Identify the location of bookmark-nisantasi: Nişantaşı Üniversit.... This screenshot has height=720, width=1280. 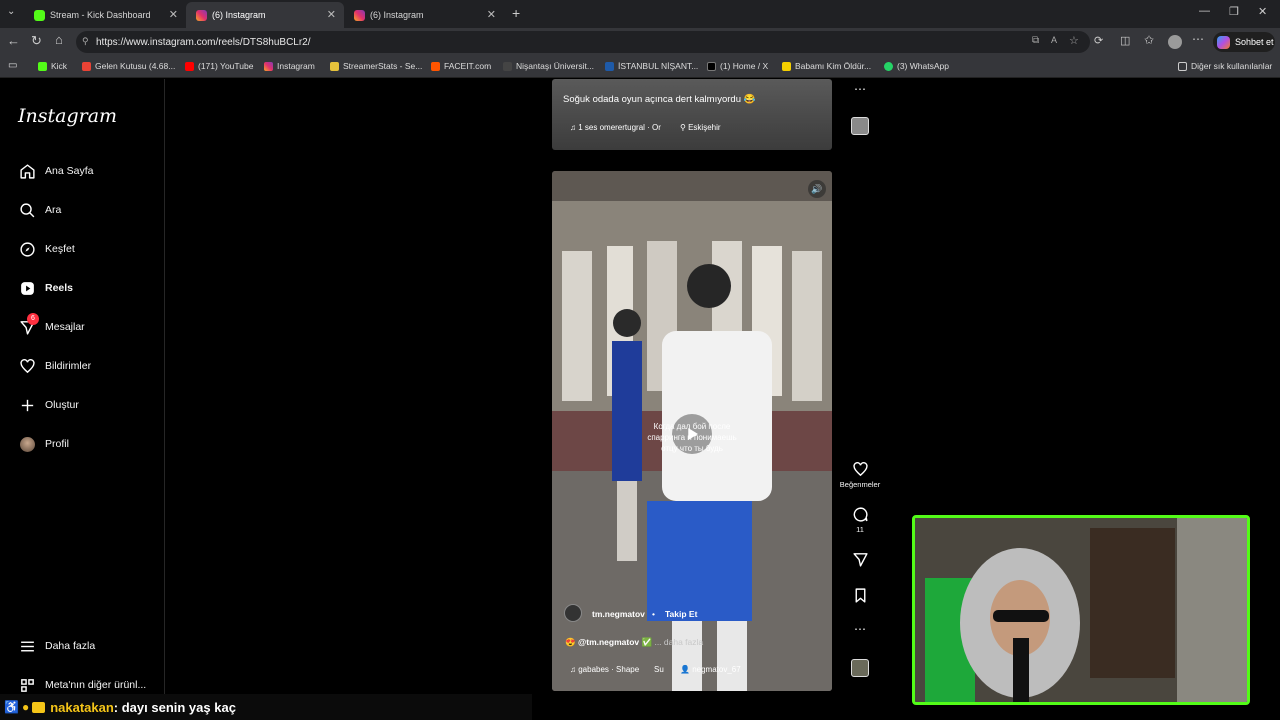
(548, 66).